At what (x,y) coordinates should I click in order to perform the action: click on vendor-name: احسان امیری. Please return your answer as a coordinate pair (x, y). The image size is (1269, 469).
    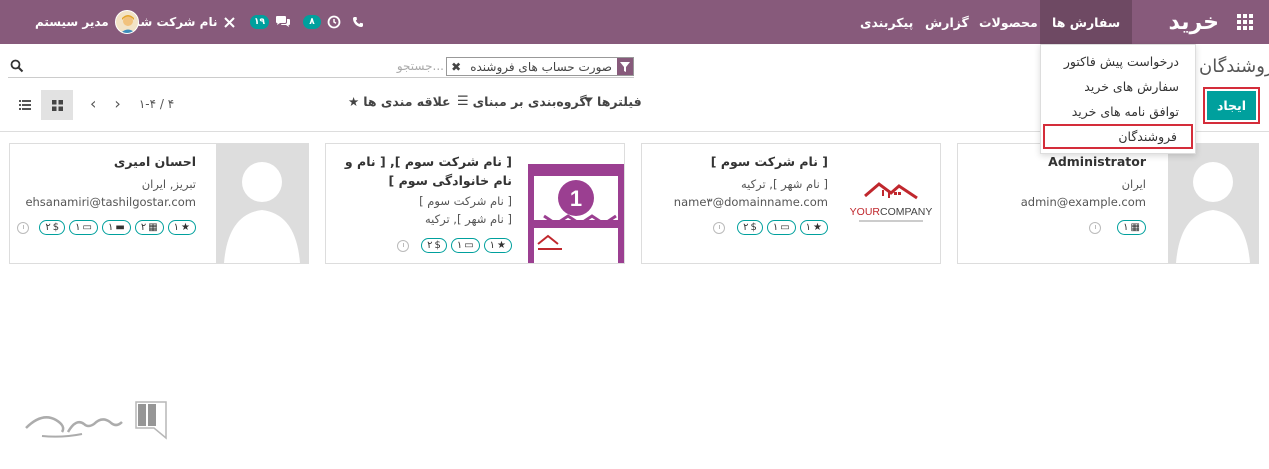
    Looking at the image, I should click on (154, 161).